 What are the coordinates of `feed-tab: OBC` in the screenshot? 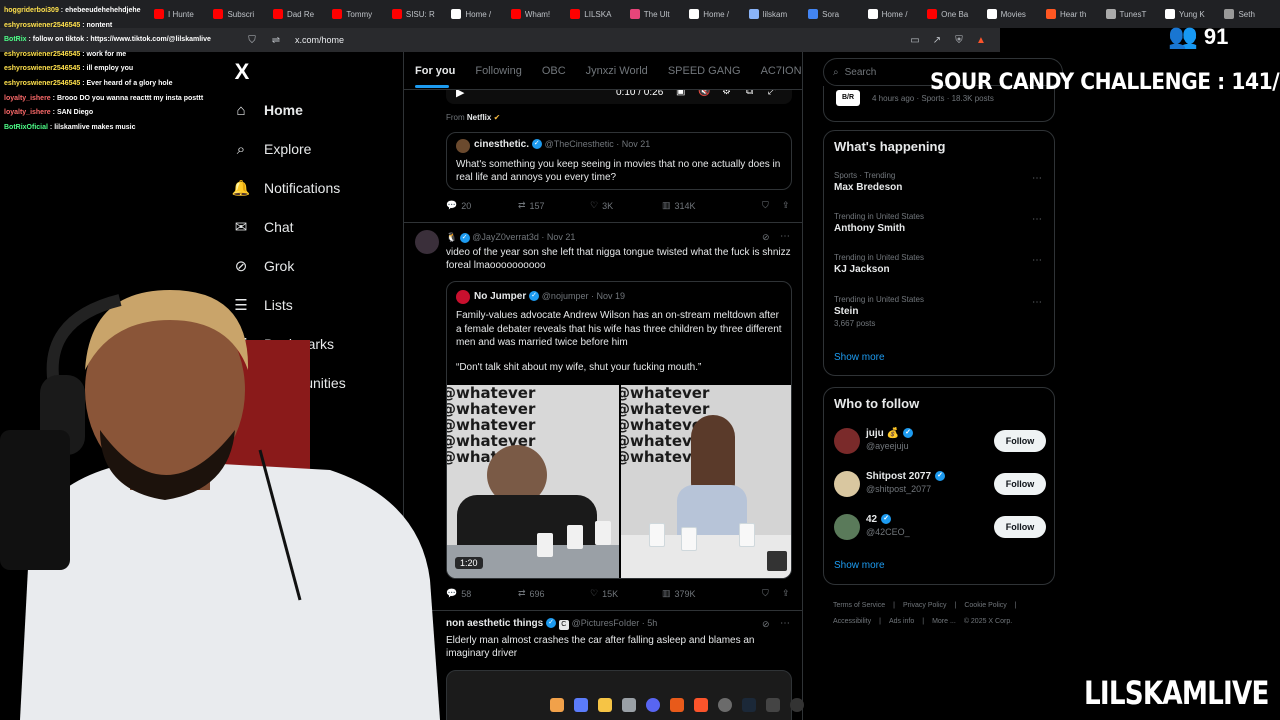 It's located at (554, 71).